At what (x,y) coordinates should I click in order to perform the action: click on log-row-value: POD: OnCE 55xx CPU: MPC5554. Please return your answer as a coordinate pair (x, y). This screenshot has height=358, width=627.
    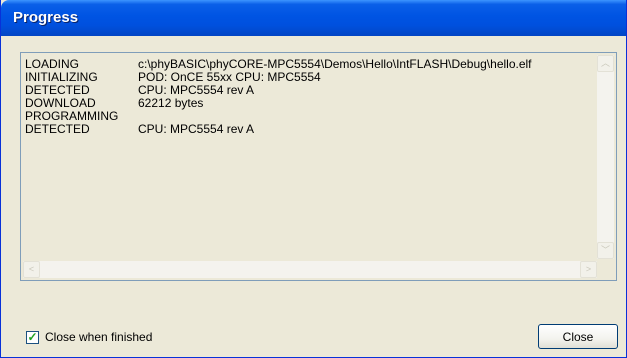
    Looking at the image, I should click on (229, 77).